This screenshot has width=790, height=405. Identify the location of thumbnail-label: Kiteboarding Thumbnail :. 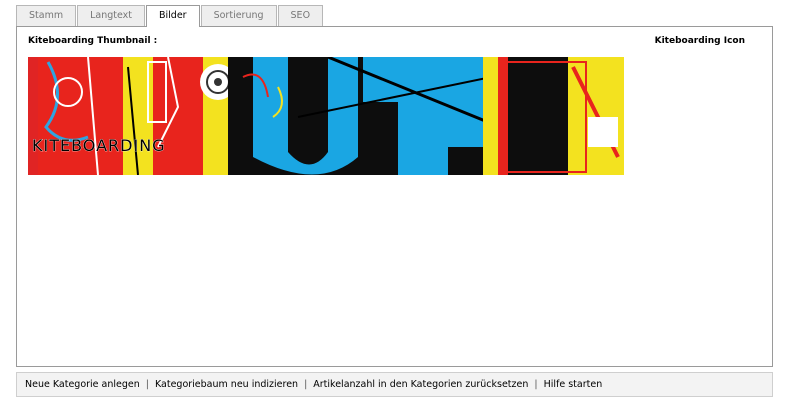
(93, 41).